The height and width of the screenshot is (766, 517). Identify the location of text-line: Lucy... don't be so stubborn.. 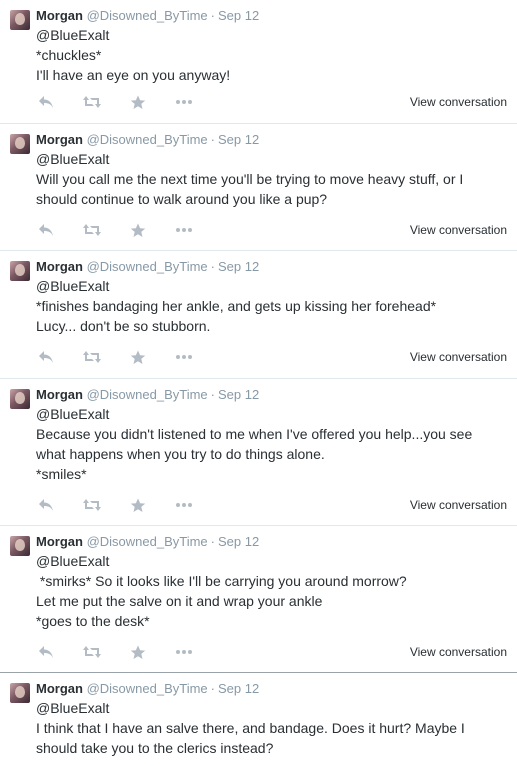
(123, 326).